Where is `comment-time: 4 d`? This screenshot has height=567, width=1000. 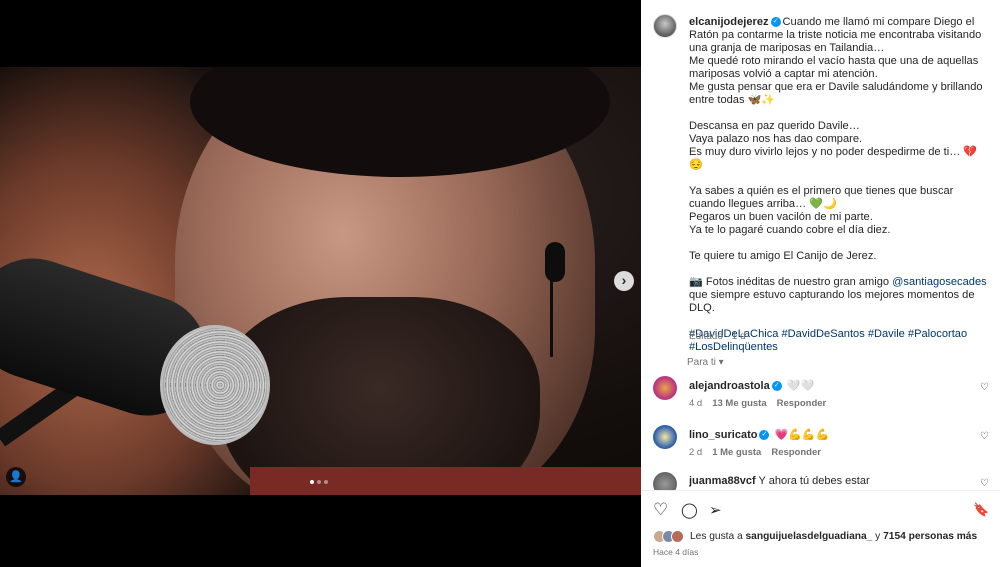
comment-time: 4 d is located at coordinates (696, 403).